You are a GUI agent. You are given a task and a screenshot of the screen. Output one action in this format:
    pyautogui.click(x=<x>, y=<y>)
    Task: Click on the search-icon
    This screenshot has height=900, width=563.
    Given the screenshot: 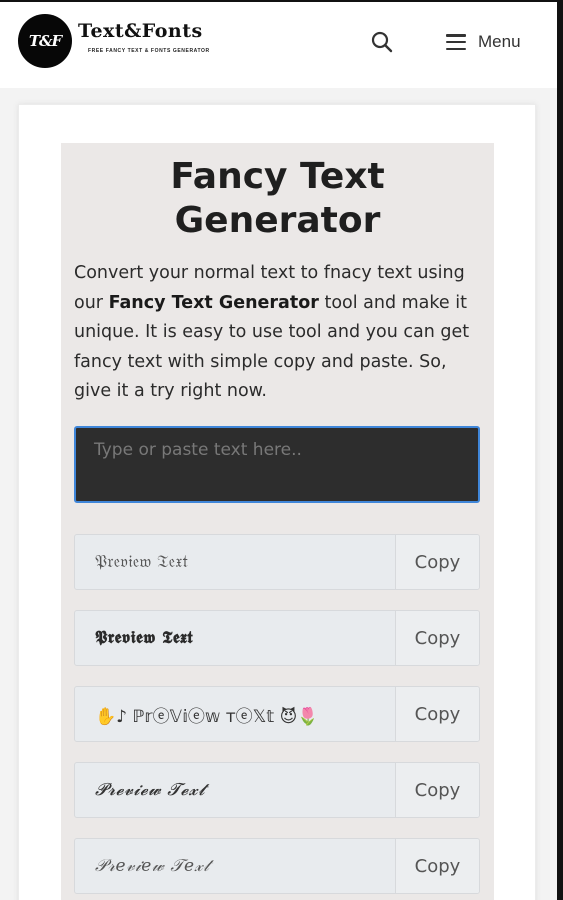 What is the action you would take?
    pyautogui.click(x=382, y=42)
    